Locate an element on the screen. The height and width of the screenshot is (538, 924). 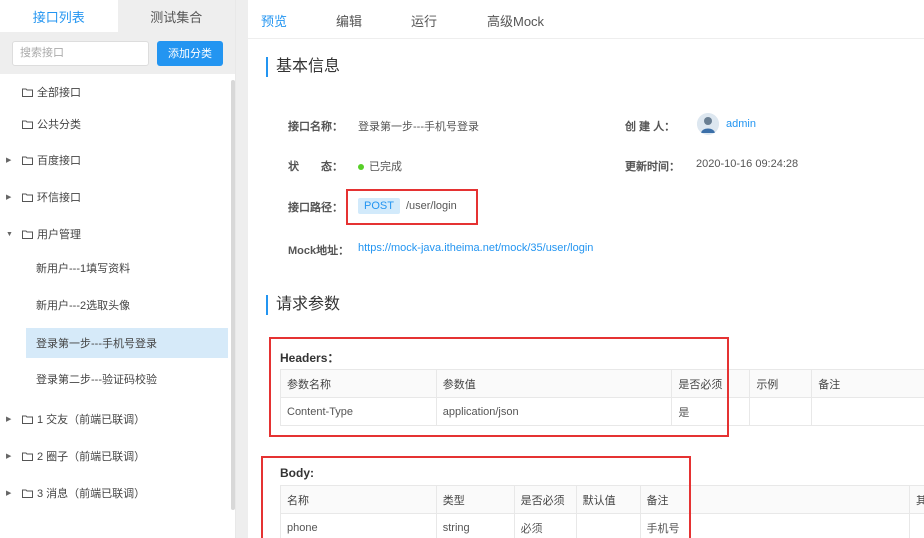
sidebar-search-bar: 添加分类 is located at coordinates (117, 53).